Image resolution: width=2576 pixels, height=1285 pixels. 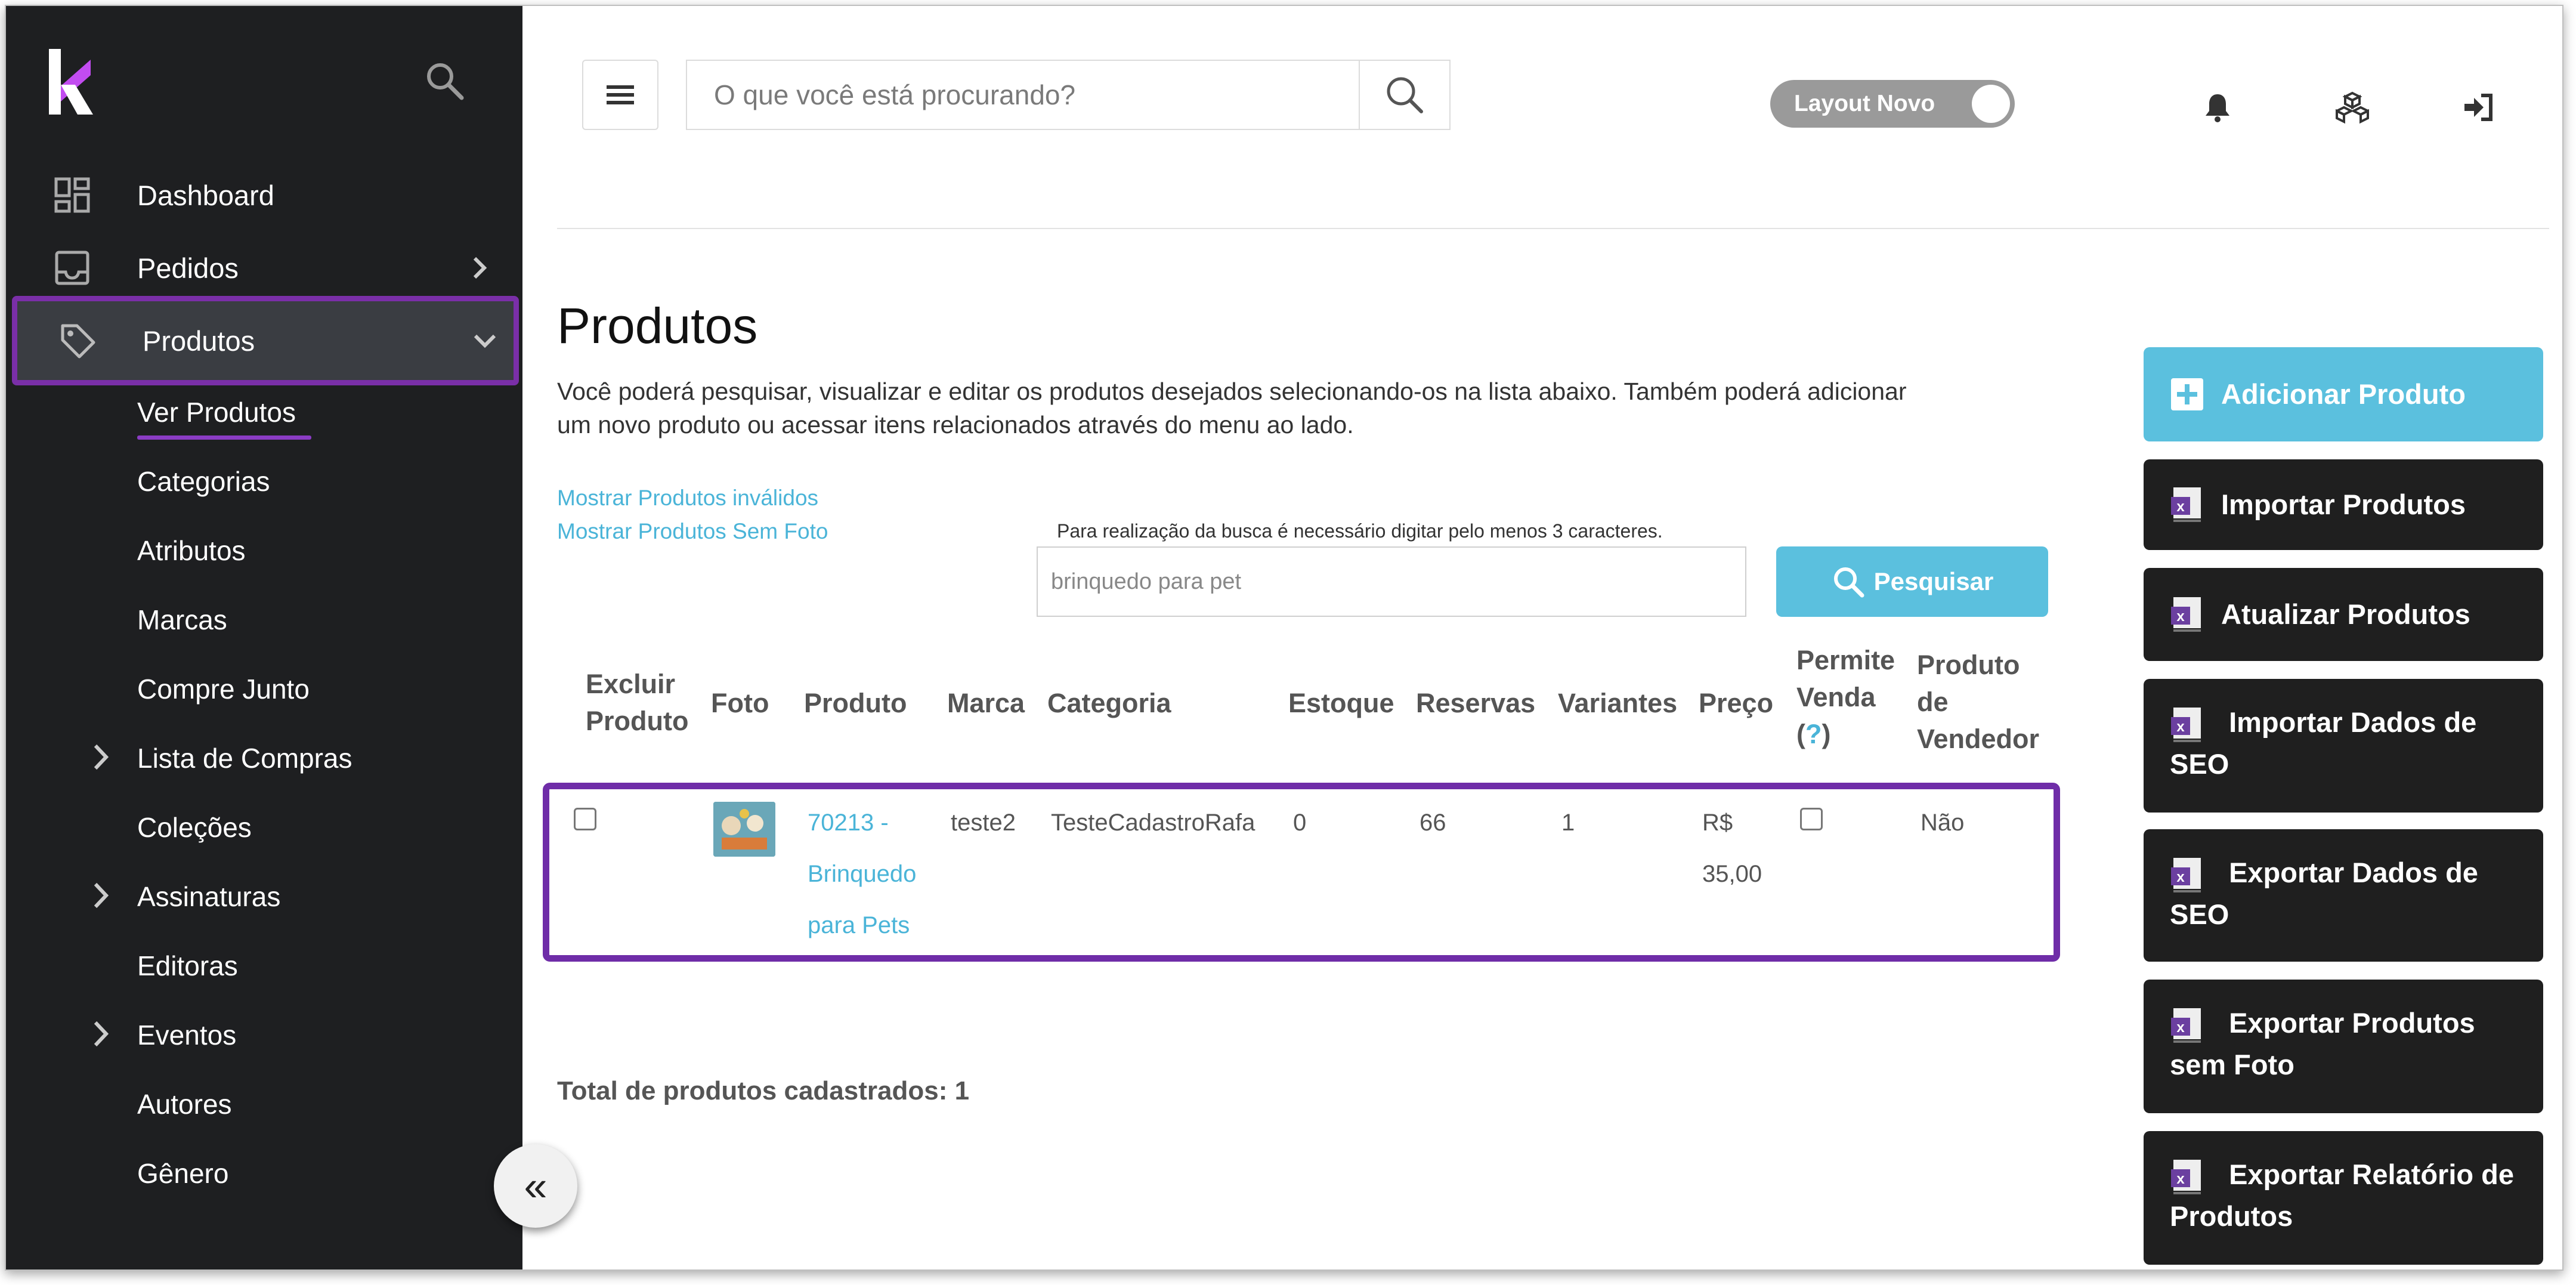 I want to click on export-no-photo-button: x Exportar Produtos sem Foto, so click(x=2343, y=1046).